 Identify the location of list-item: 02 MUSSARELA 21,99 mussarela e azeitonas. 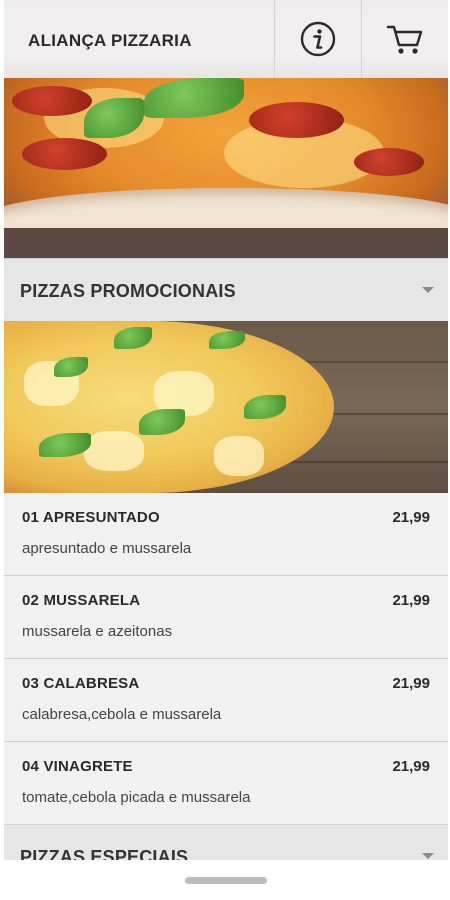
(226, 617).